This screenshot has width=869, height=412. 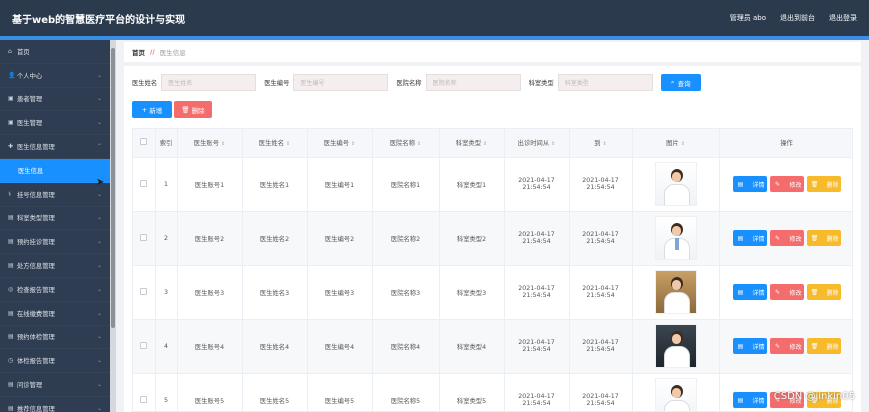 I want to click on sidebar-item-prescription: ▤ 处方信息管理 ⌄, so click(x=55, y=266).